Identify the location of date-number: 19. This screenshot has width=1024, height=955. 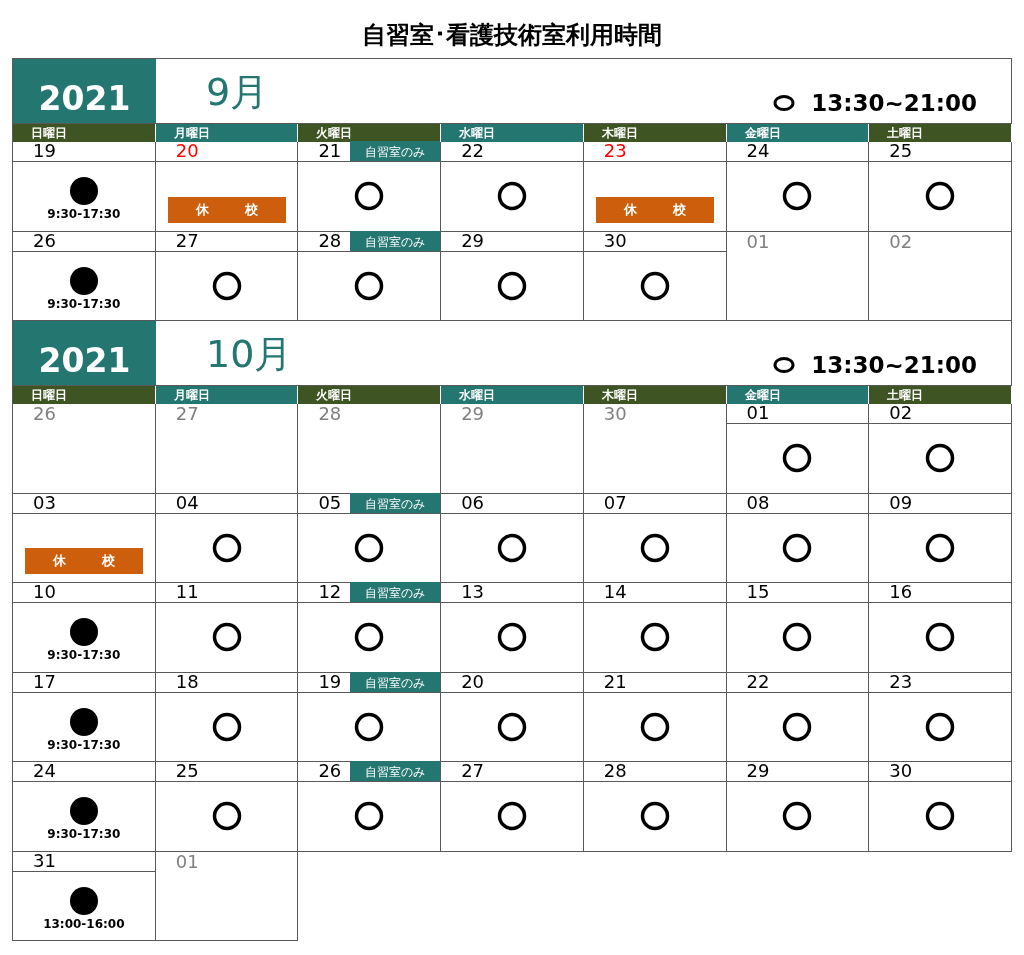
(329, 681).